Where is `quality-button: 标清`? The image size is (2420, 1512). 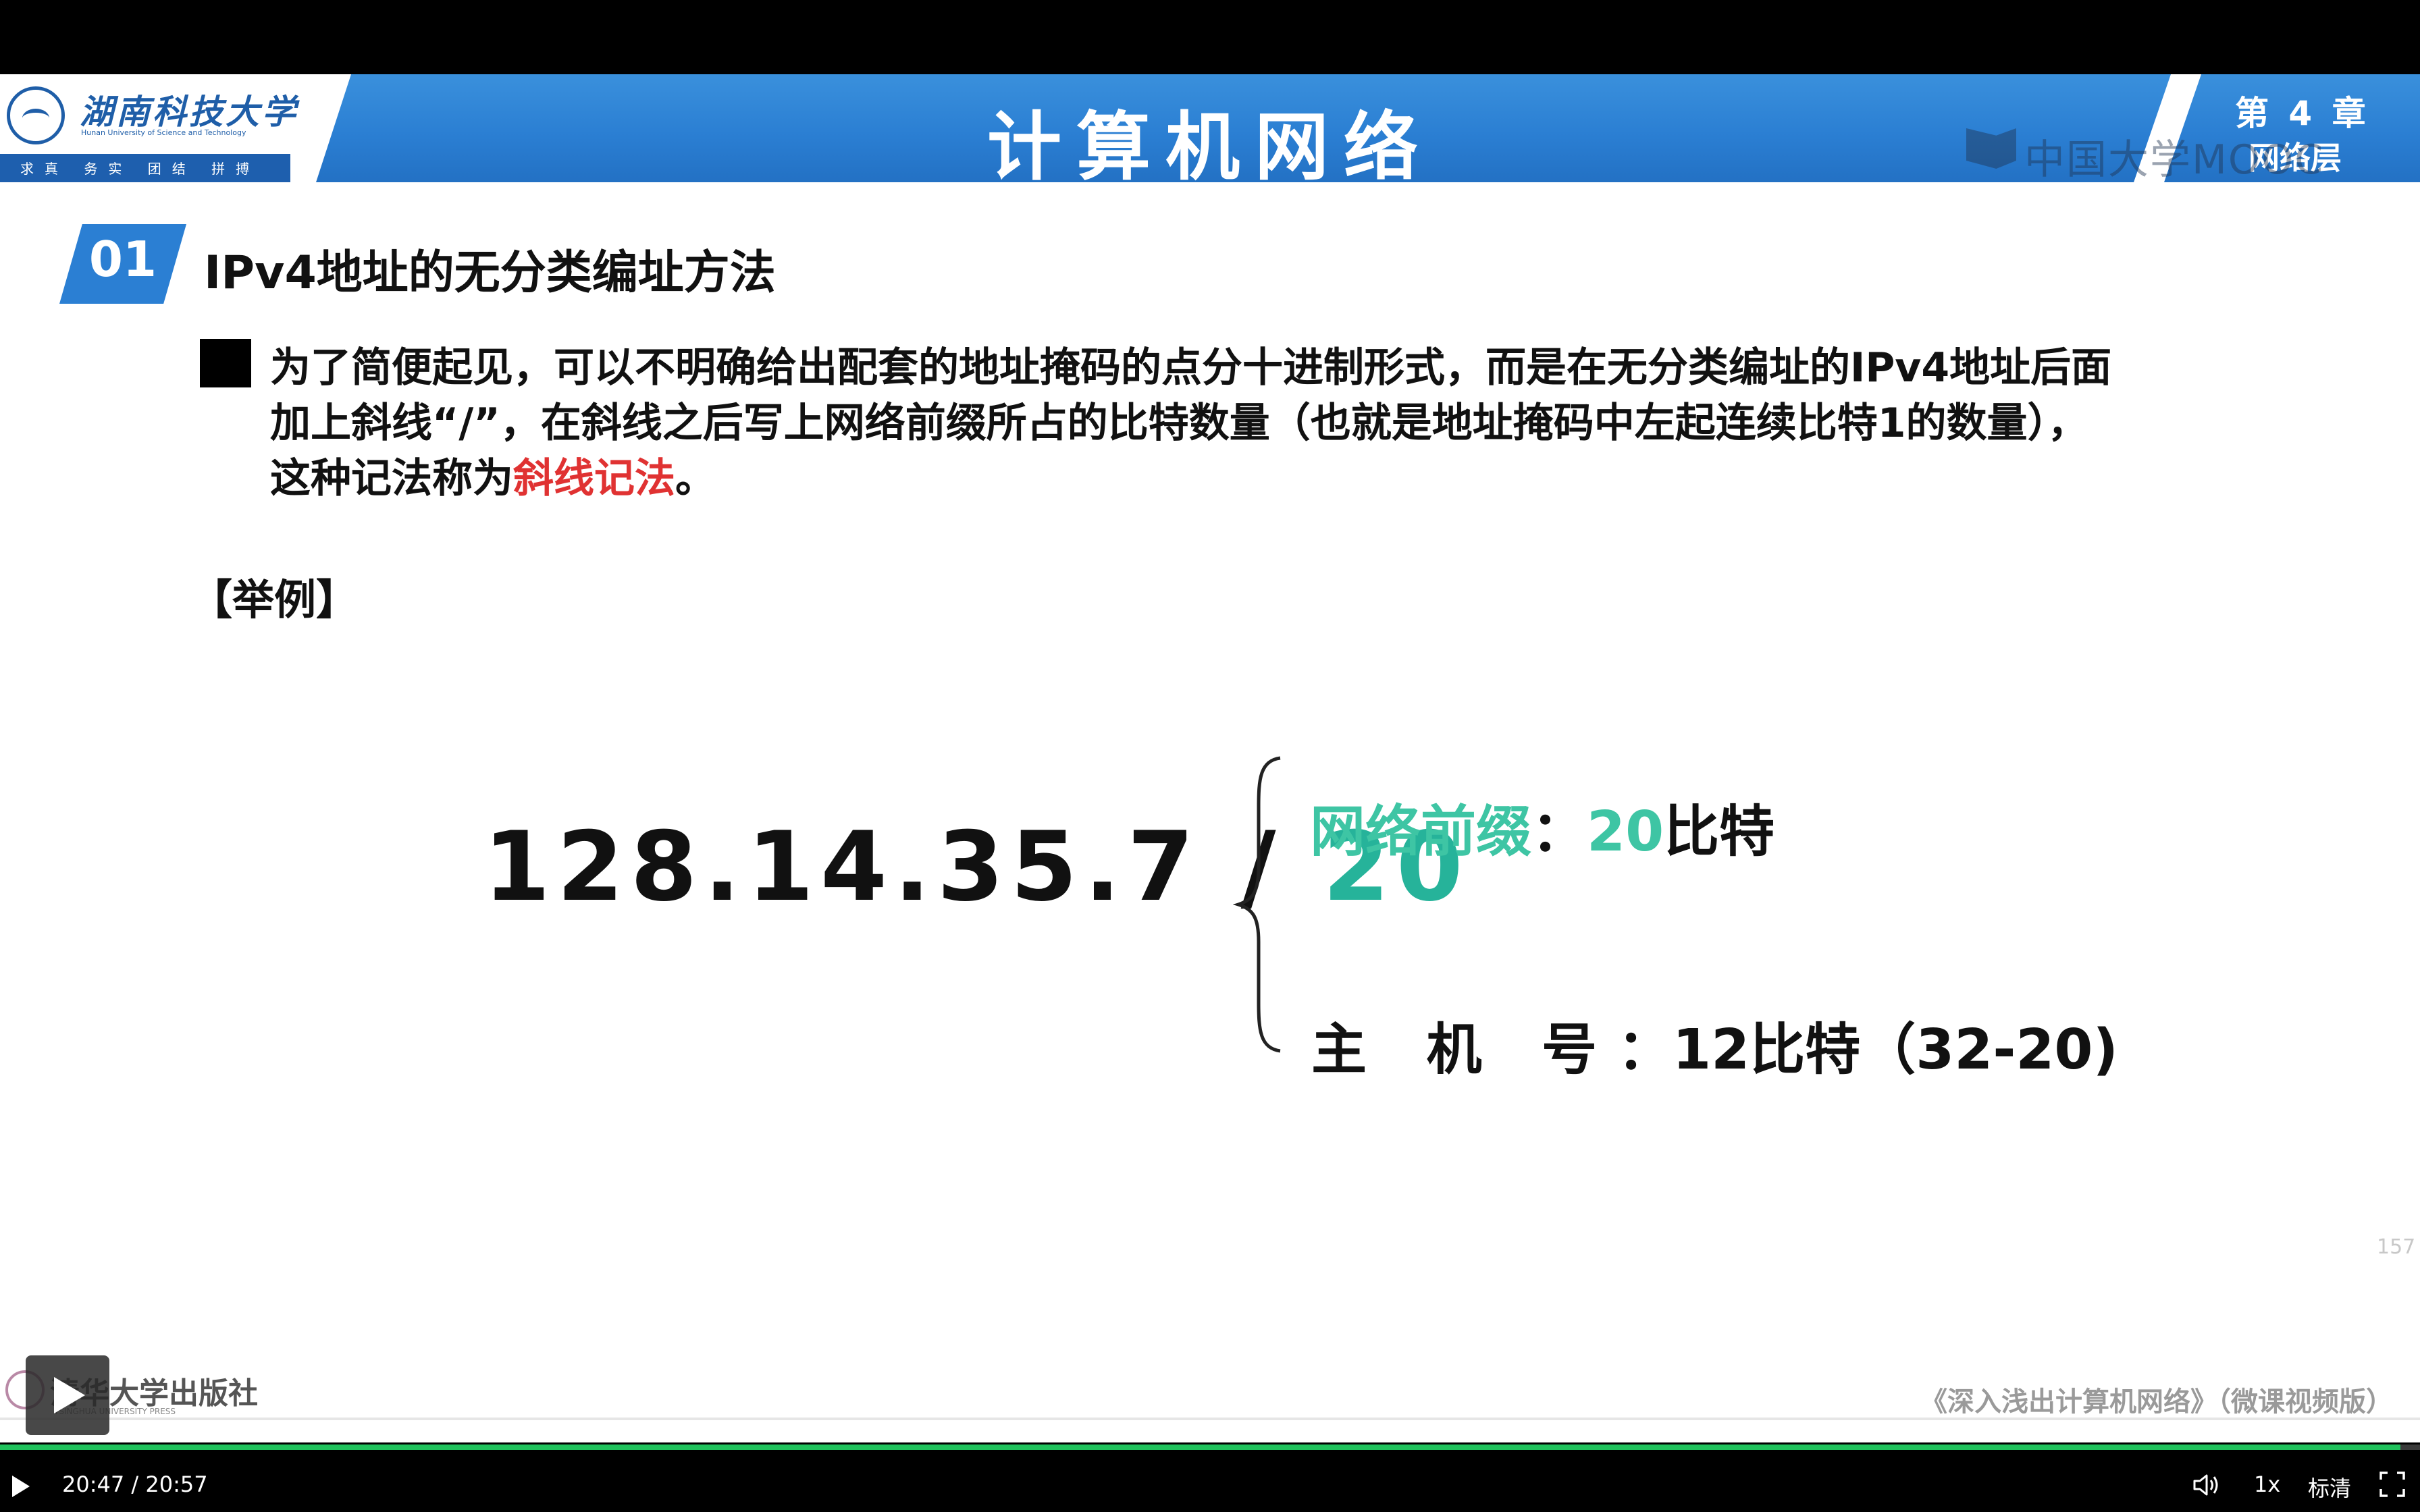
quality-button: 标清 is located at coordinates (2329, 1487).